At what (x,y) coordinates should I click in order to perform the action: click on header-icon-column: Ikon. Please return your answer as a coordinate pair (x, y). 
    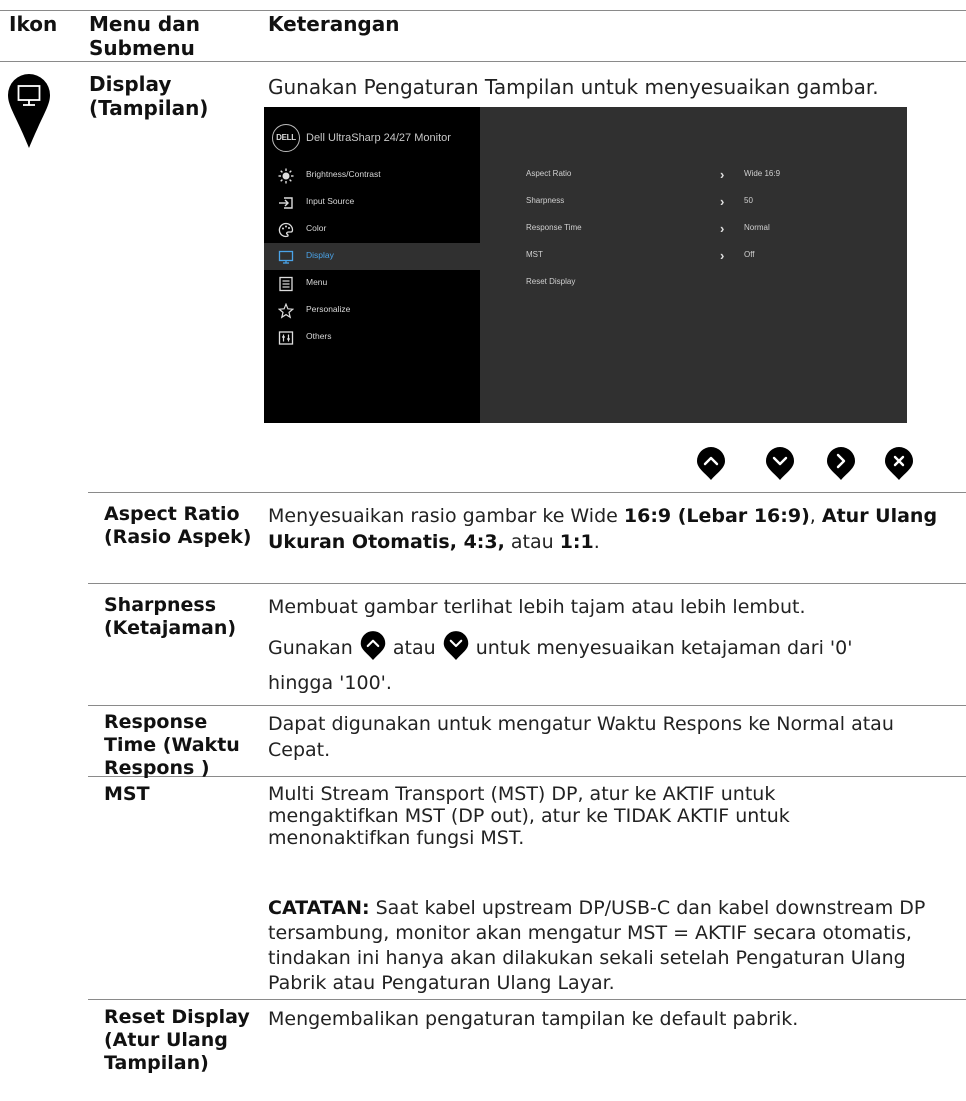
    Looking at the image, I should click on (33, 24).